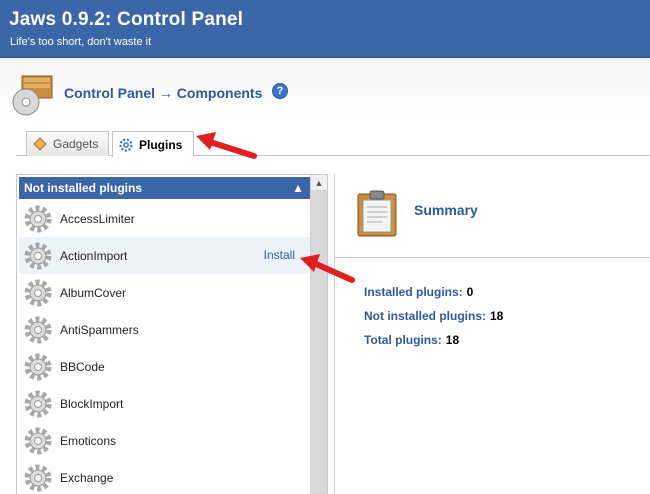 The image size is (650, 494). What do you see at coordinates (87, 477) in the screenshot?
I see `plugin-name: Exchange` at bounding box center [87, 477].